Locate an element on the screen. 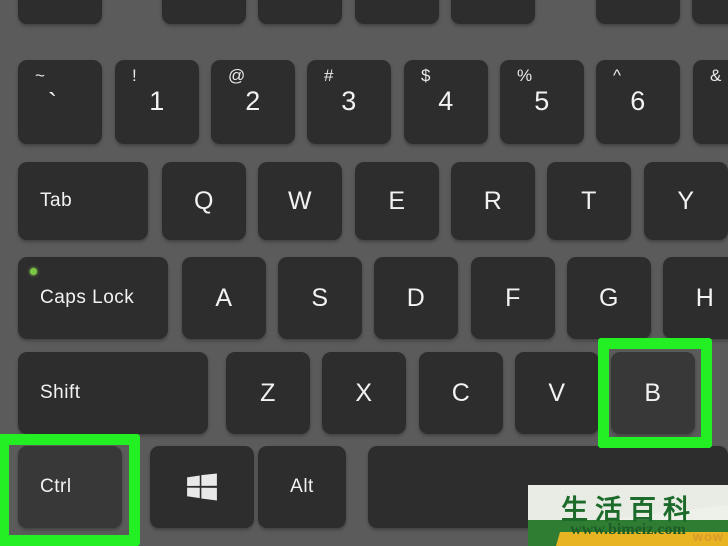 The width and height of the screenshot is (728, 546). key-2: @ 2 is located at coordinates (253, 102).